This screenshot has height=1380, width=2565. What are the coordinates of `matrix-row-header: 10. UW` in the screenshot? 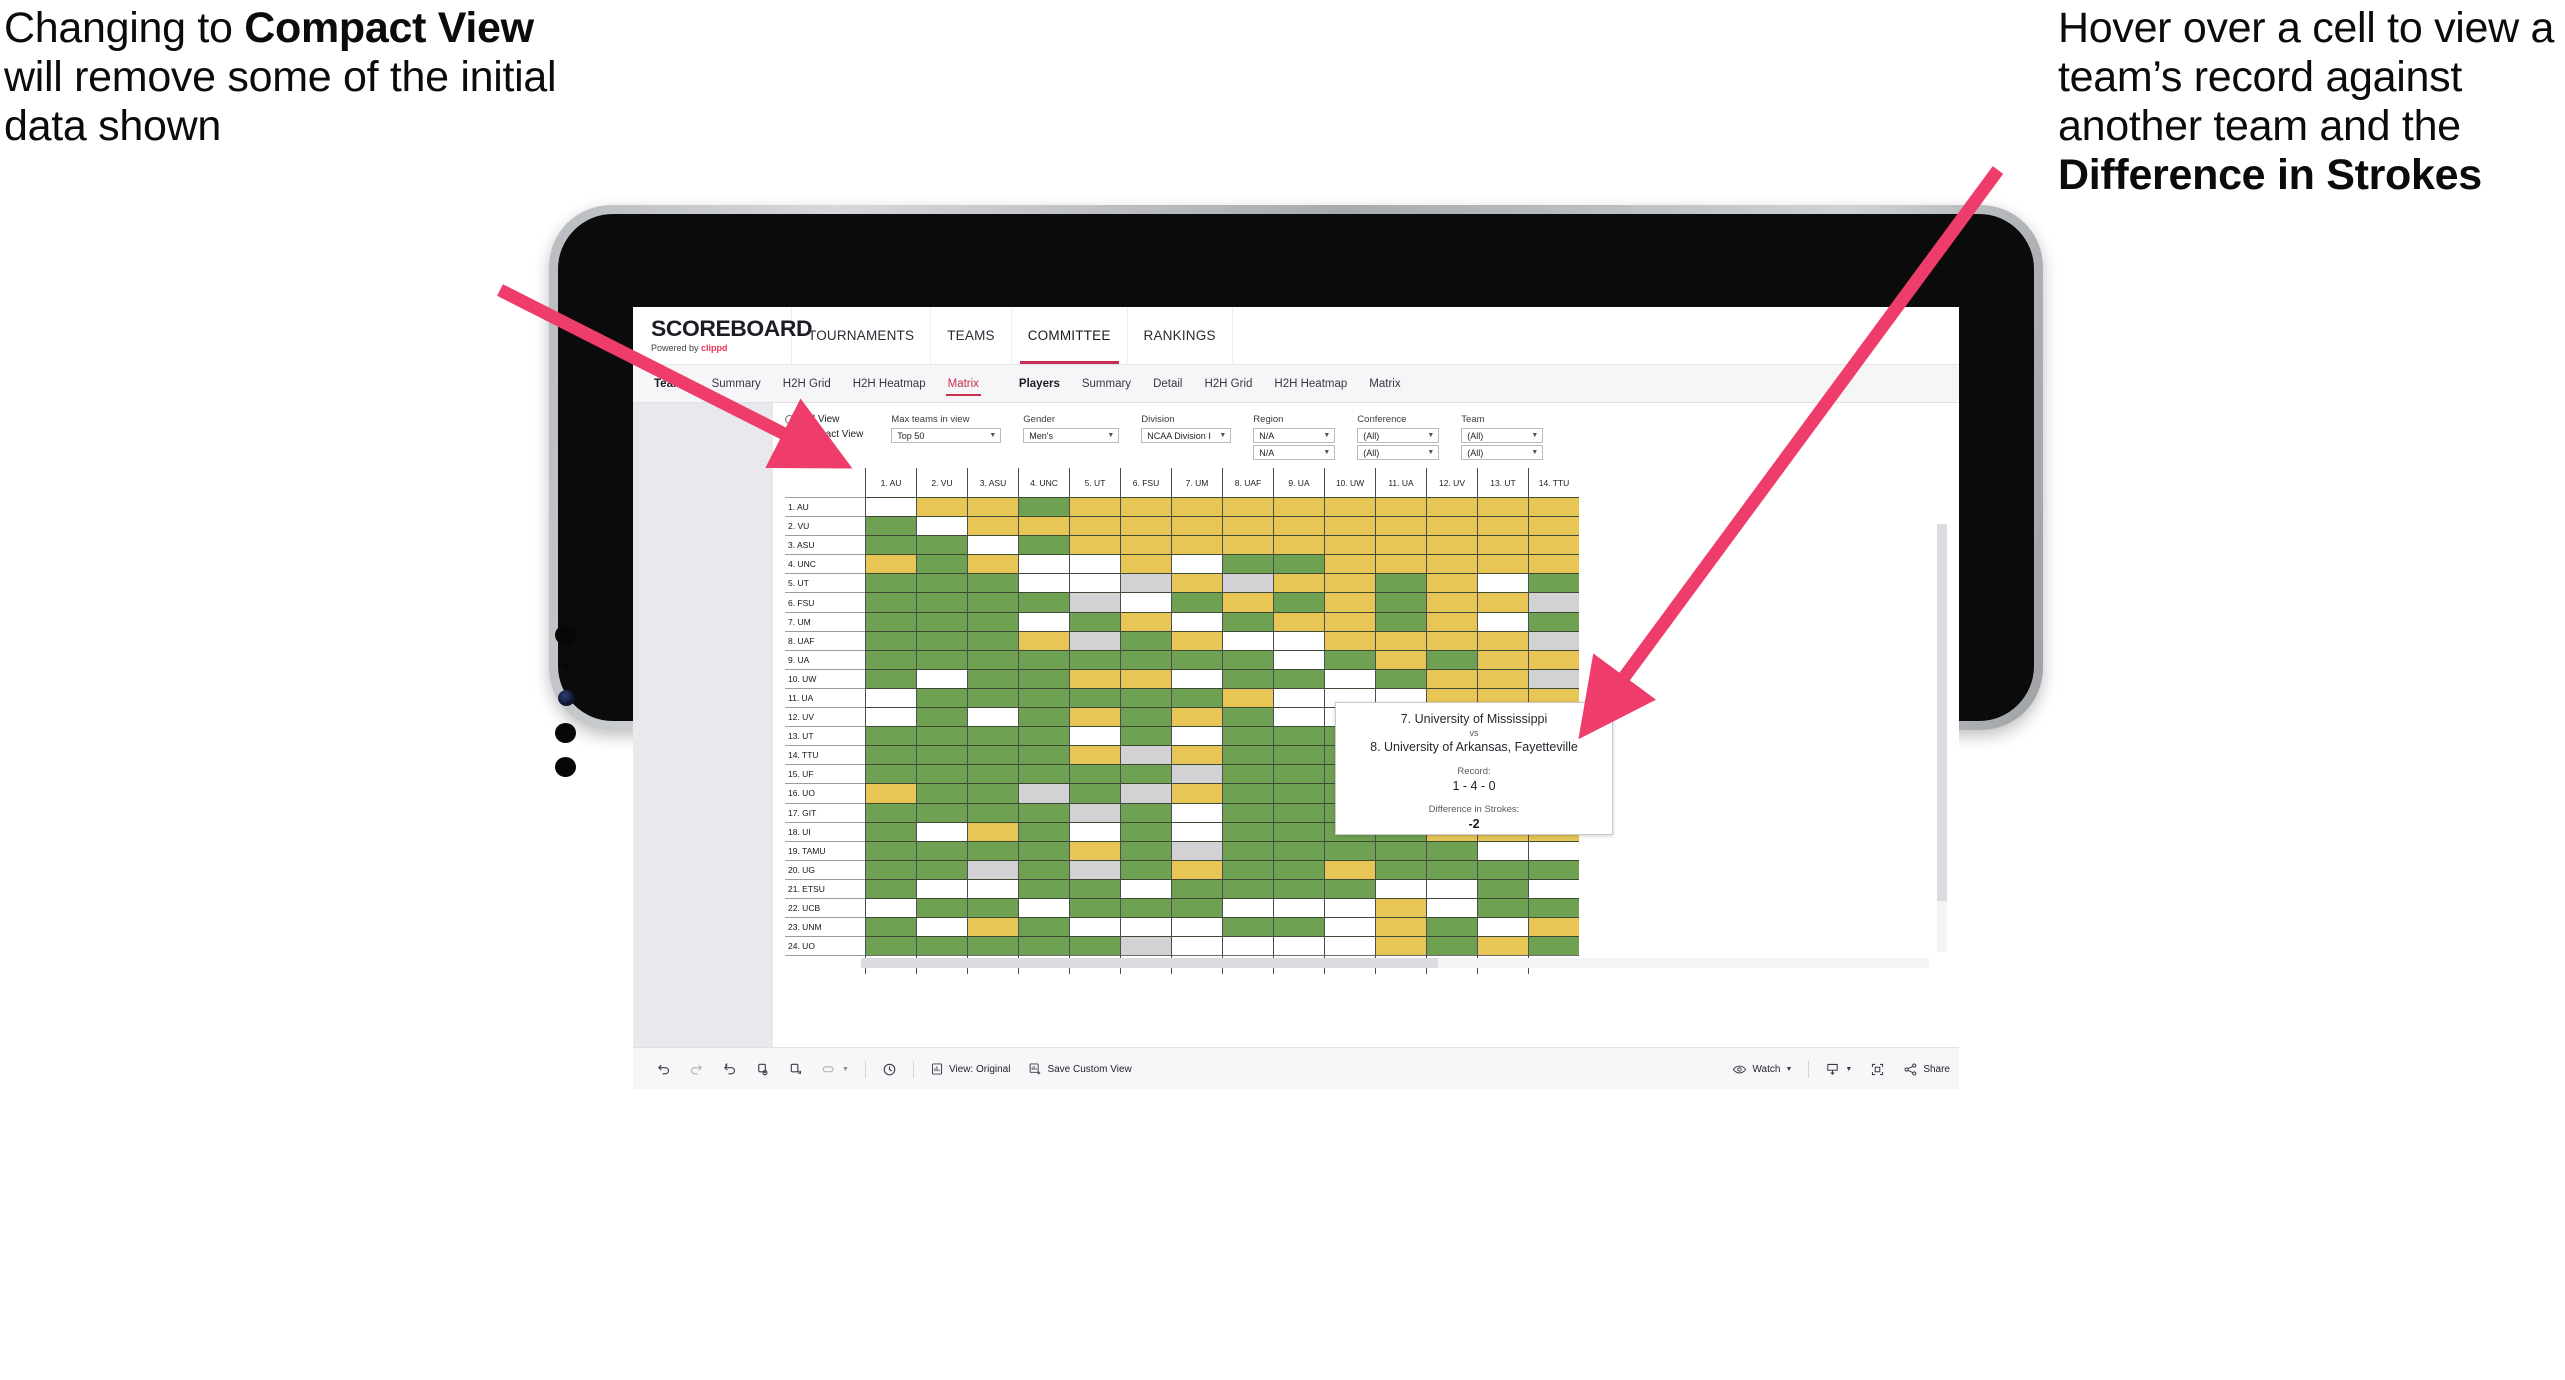 It's located at (825, 678).